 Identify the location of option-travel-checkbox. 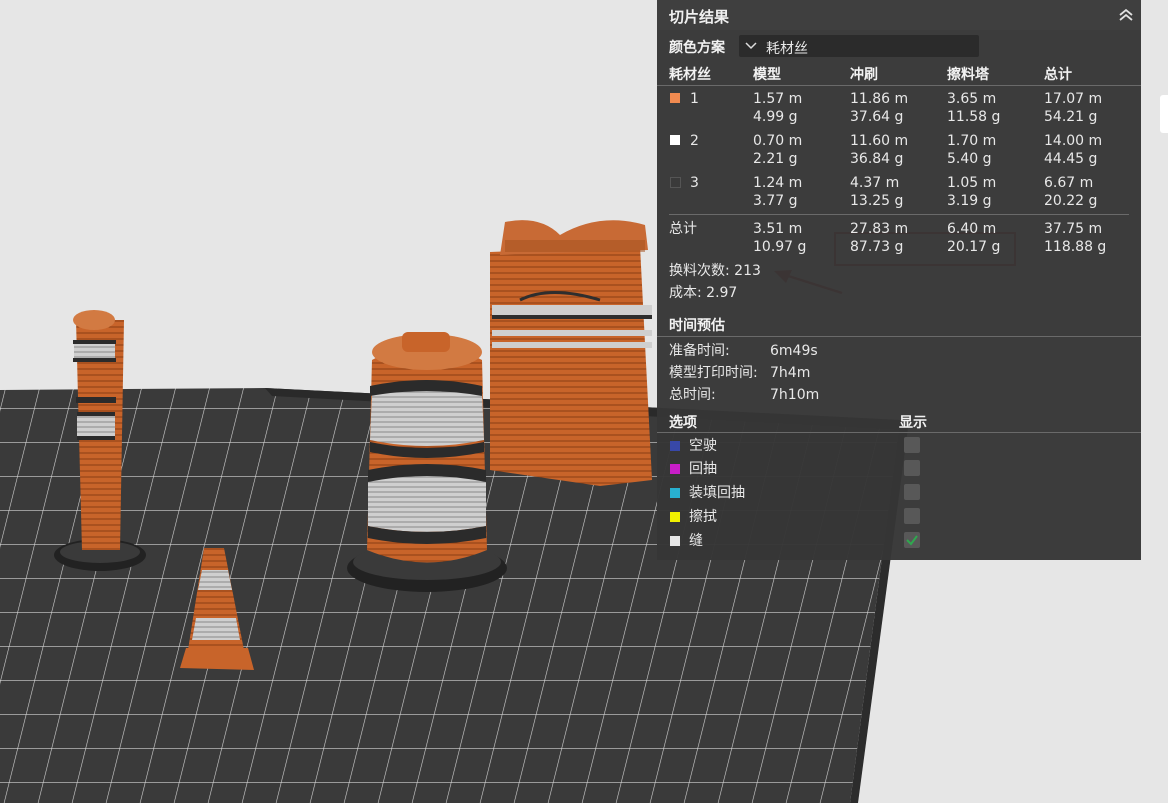
(912, 445).